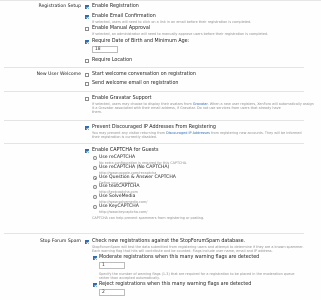 The width and height of the screenshot is (321, 300). I want to click on enable-registration-checkbox, so click(87, 7).